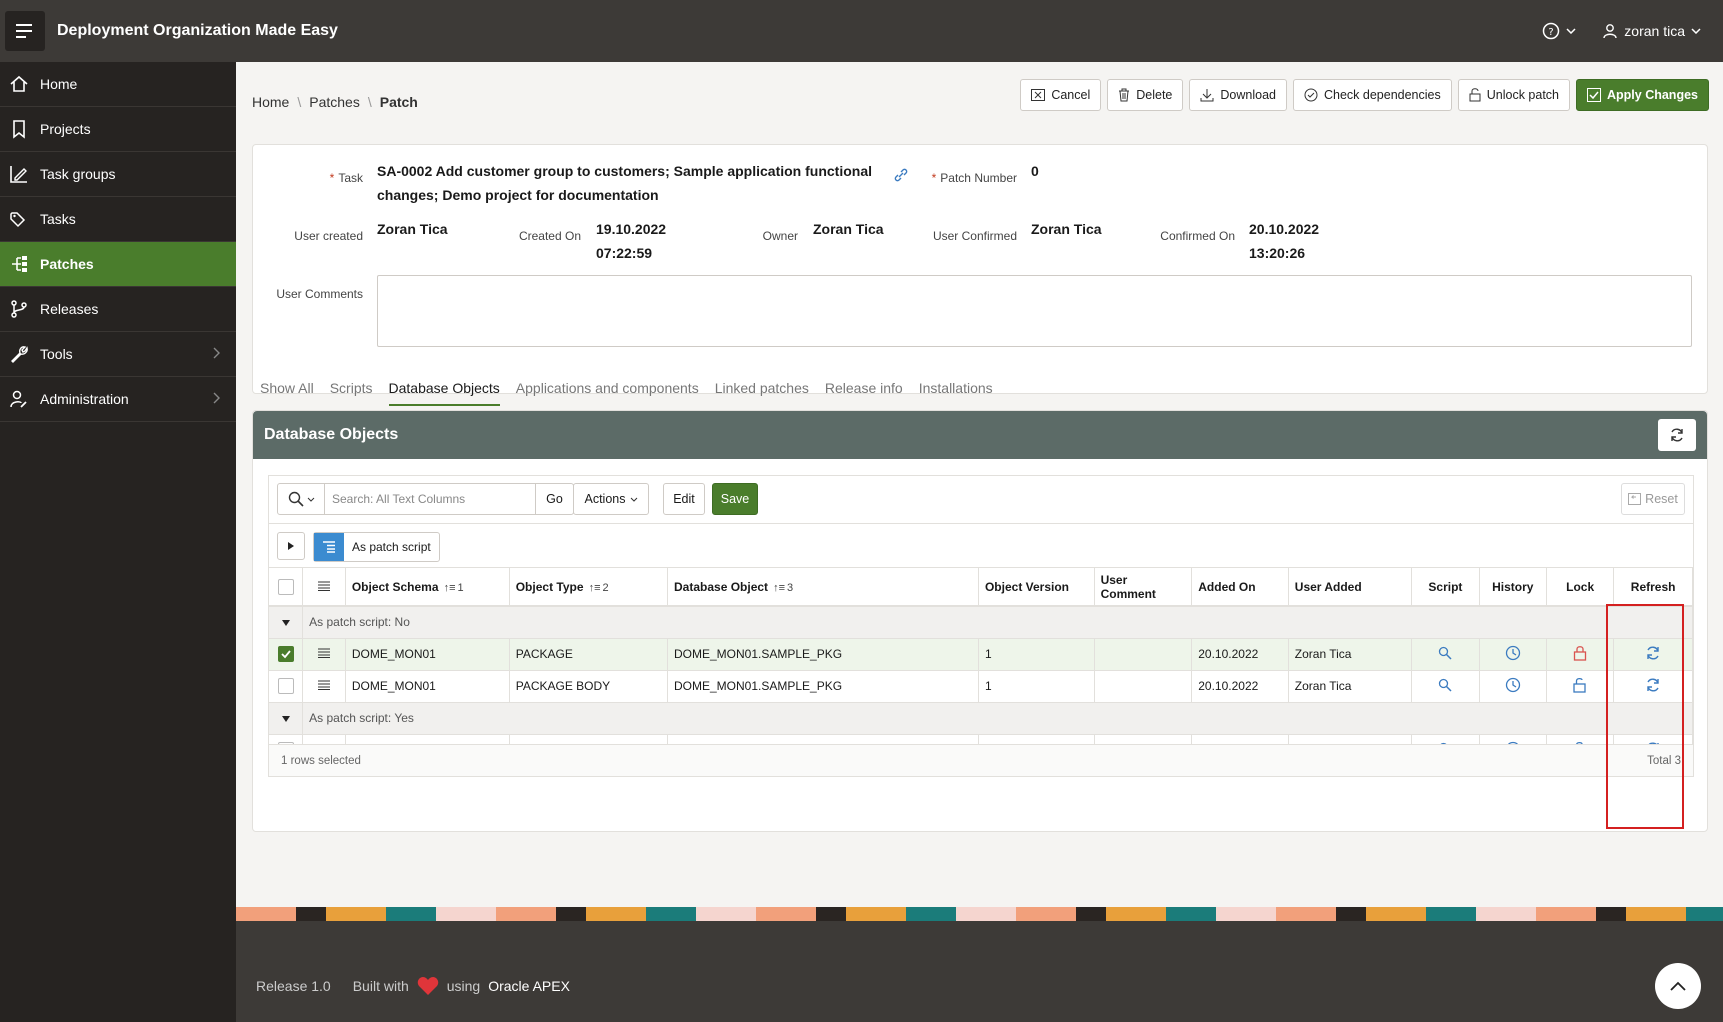 The width and height of the screenshot is (1723, 1022). What do you see at coordinates (118, 174) in the screenshot?
I see `sidebar-item-task-groups: Task groups` at bounding box center [118, 174].